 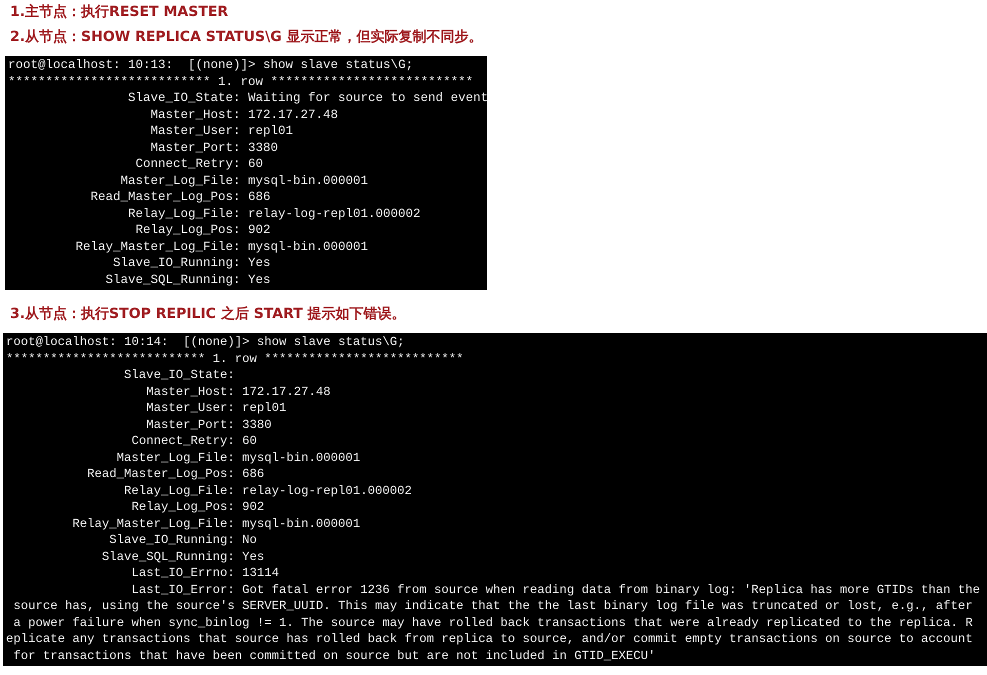 What do you see at coordinates (182, 590) in the screenshot?
I see `field-label: Last_IO_Error:` at bounding box center [182, 590].